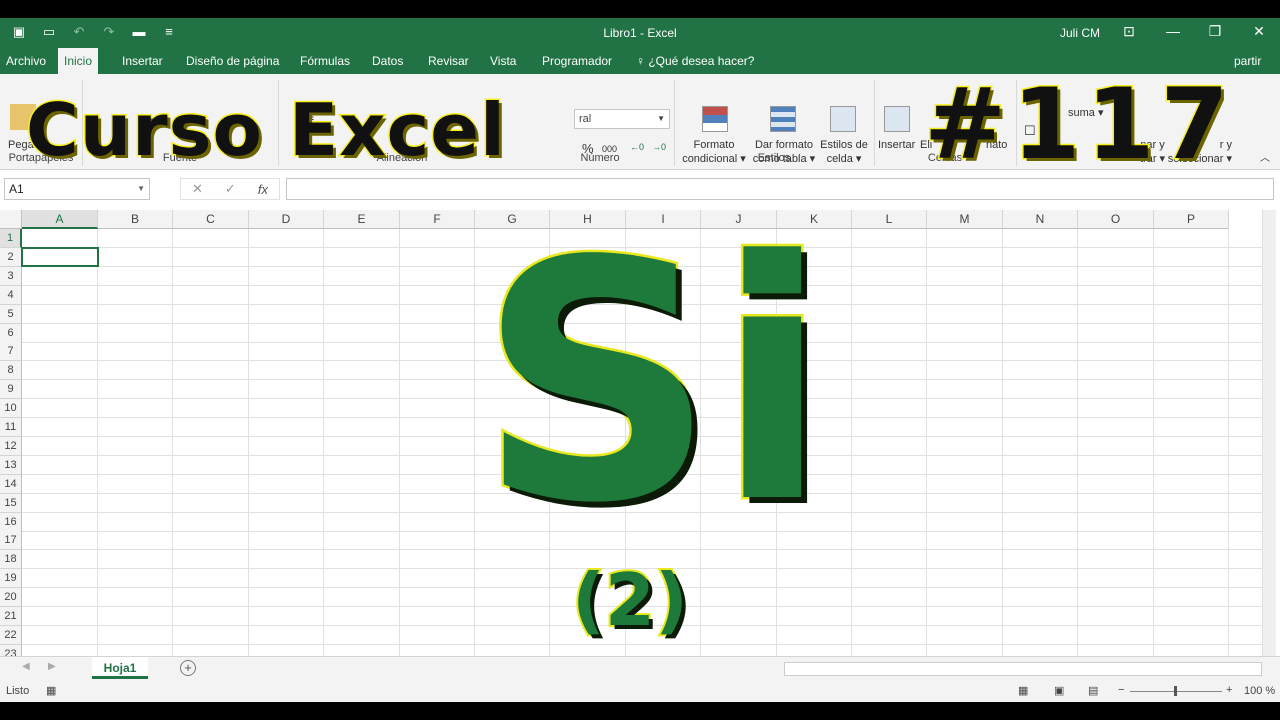 This screenshot has height=720, width=1280. Describe the element at coordinates (11, 598) in the screenshot. I see `row-header: 20` at that location.